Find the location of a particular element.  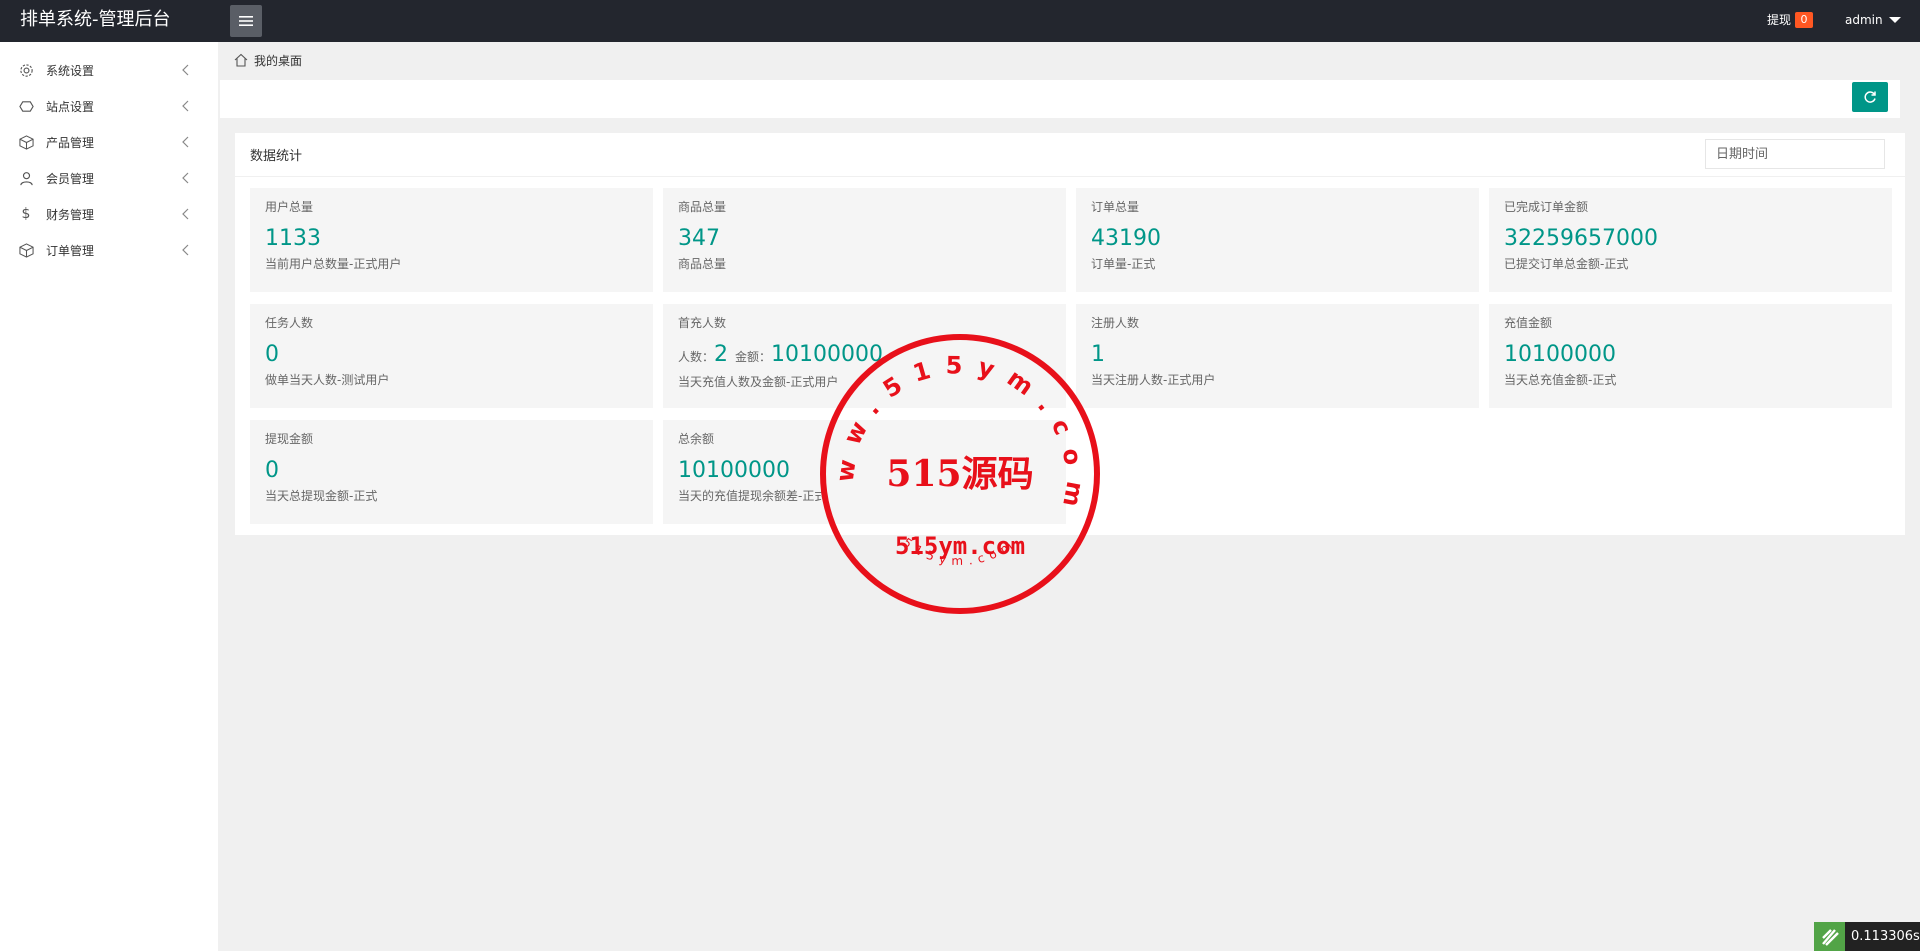

stat-desc: 当天注册人数-正式用户 is located at coordinates (1153, 380).